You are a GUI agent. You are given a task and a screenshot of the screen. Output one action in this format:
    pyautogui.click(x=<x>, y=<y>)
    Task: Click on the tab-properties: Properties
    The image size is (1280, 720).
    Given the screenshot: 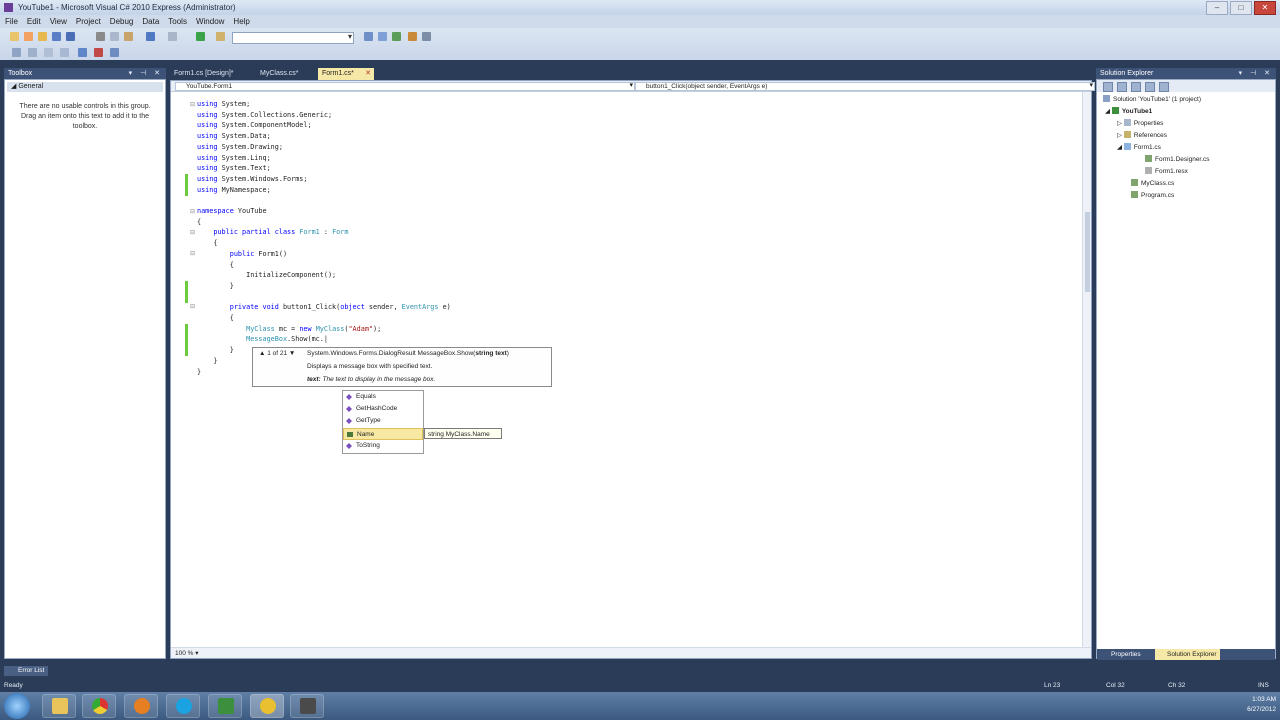 What is the action you would take?
    pyautogui.click(x=1121, y=654)
    